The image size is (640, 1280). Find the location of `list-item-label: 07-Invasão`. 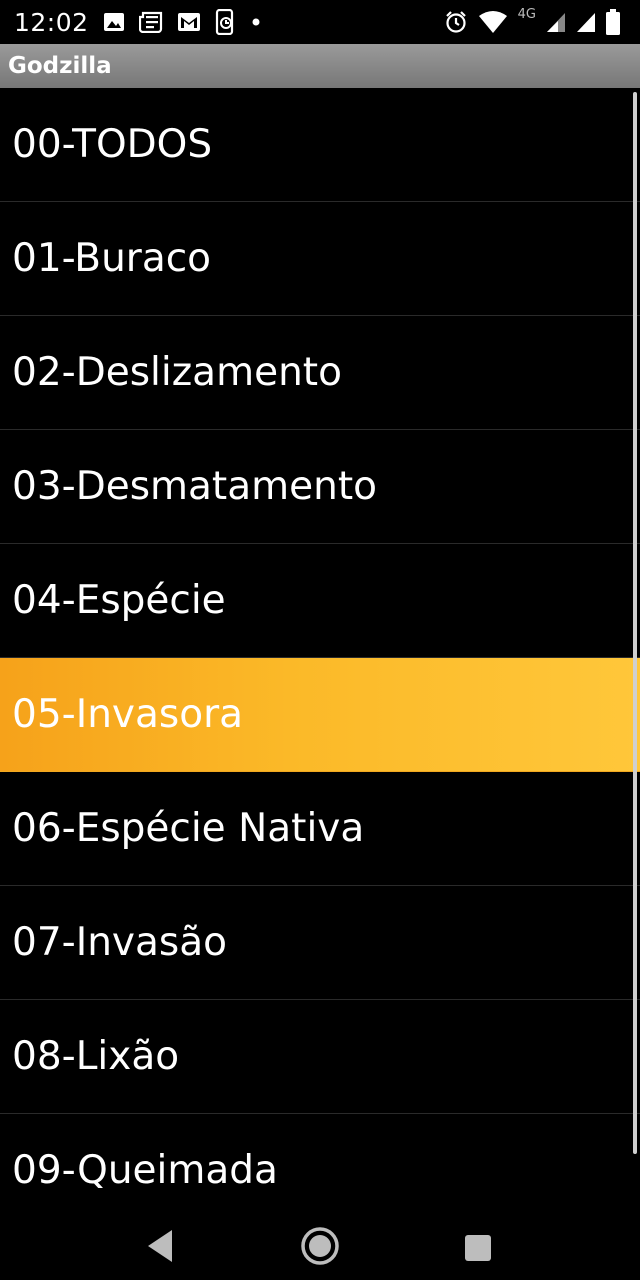

list-item-label: 07-Invasão is located at coordinates (119, 942).